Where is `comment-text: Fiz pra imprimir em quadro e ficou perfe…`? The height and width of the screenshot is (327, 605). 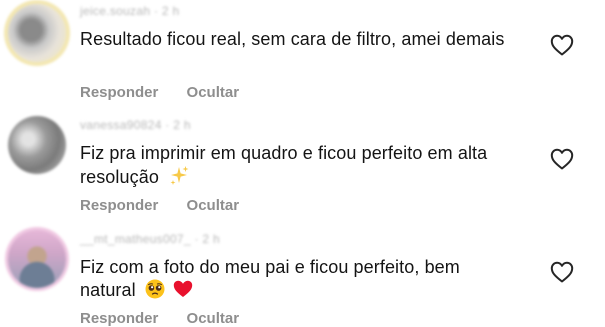
comment-text: Fiz pra imprimir em quadro e ficou perfe… is located at coordinates (300, 165).